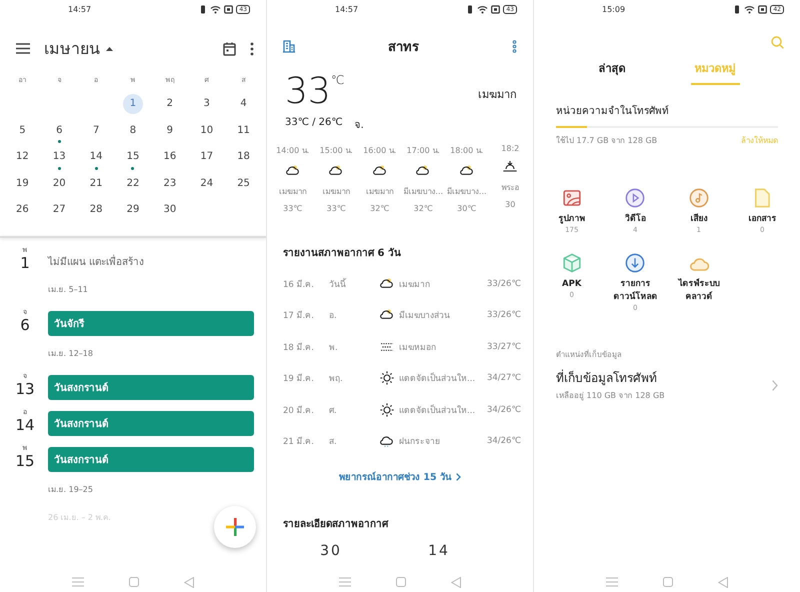 The width and height of the screenshot is (800, 592). Describe the element at coordinates (132, 210) in the screenshot. I see `calendar-day: 29` at that location.